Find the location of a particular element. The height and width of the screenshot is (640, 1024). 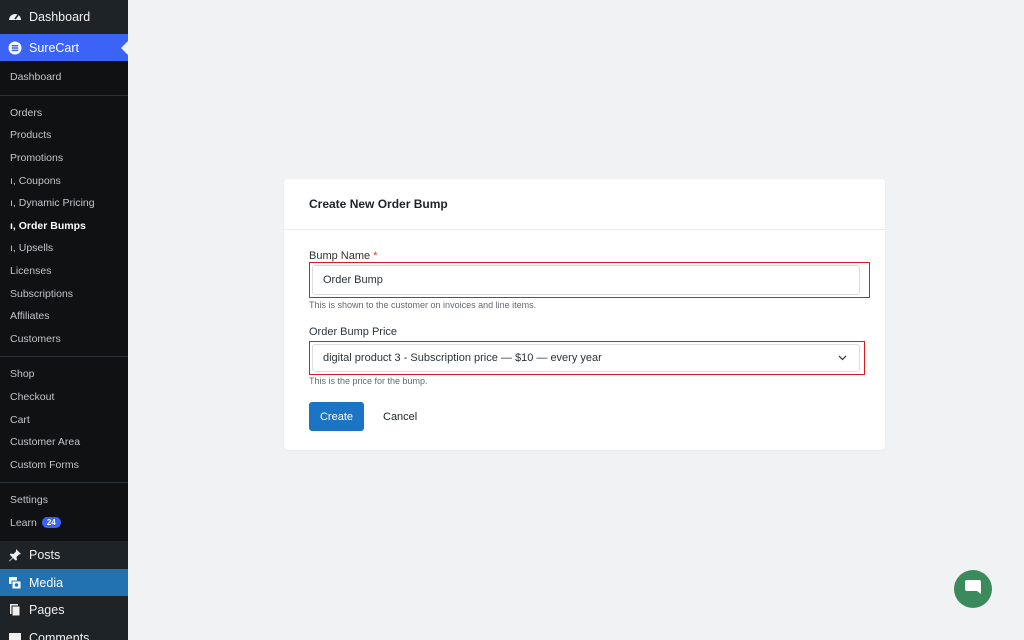

menu-surecart: SureCart is located at coordinates (64, 47).